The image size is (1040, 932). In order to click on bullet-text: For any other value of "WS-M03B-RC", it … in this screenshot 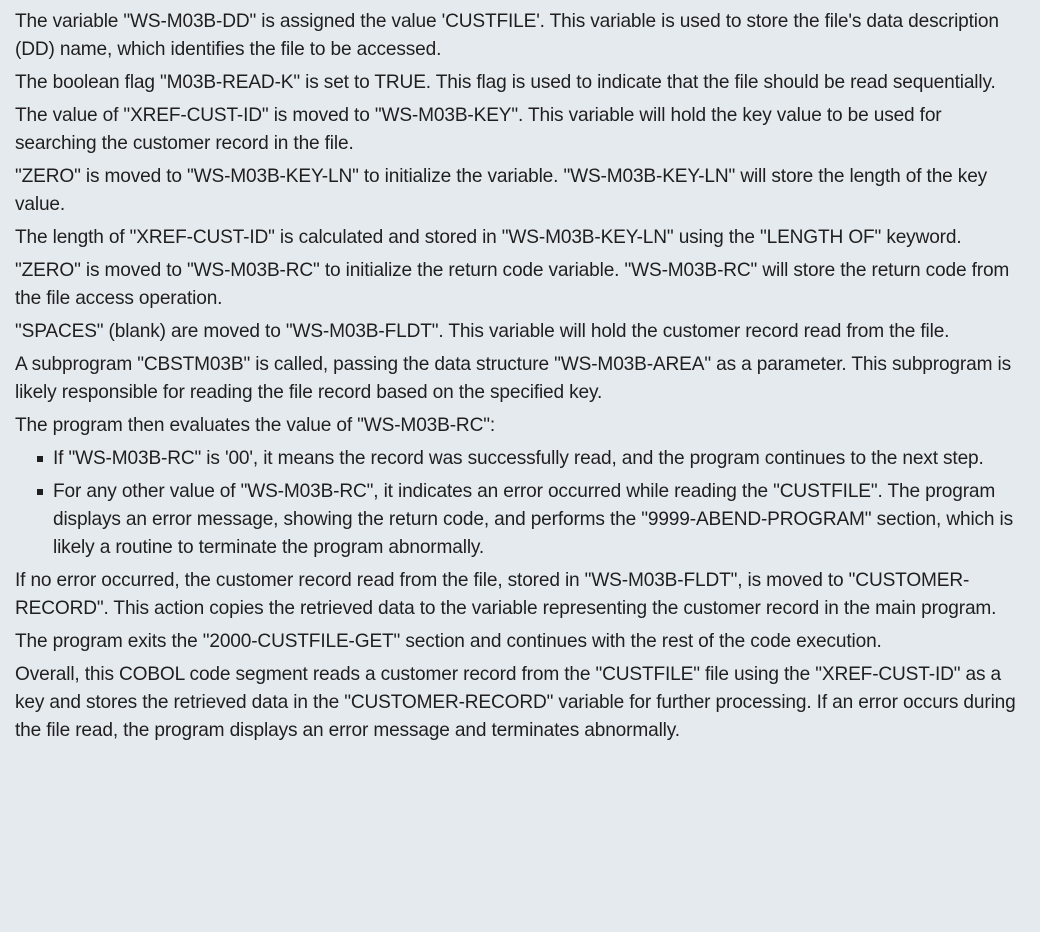, I will do `click(533, 519)`.